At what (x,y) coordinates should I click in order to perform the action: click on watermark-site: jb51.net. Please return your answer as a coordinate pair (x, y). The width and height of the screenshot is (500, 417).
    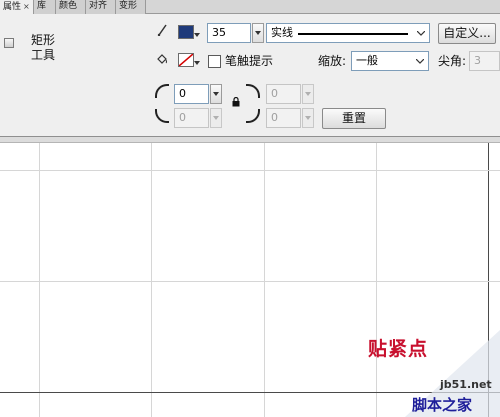
    Looking at the image, I should click on (466, 384).